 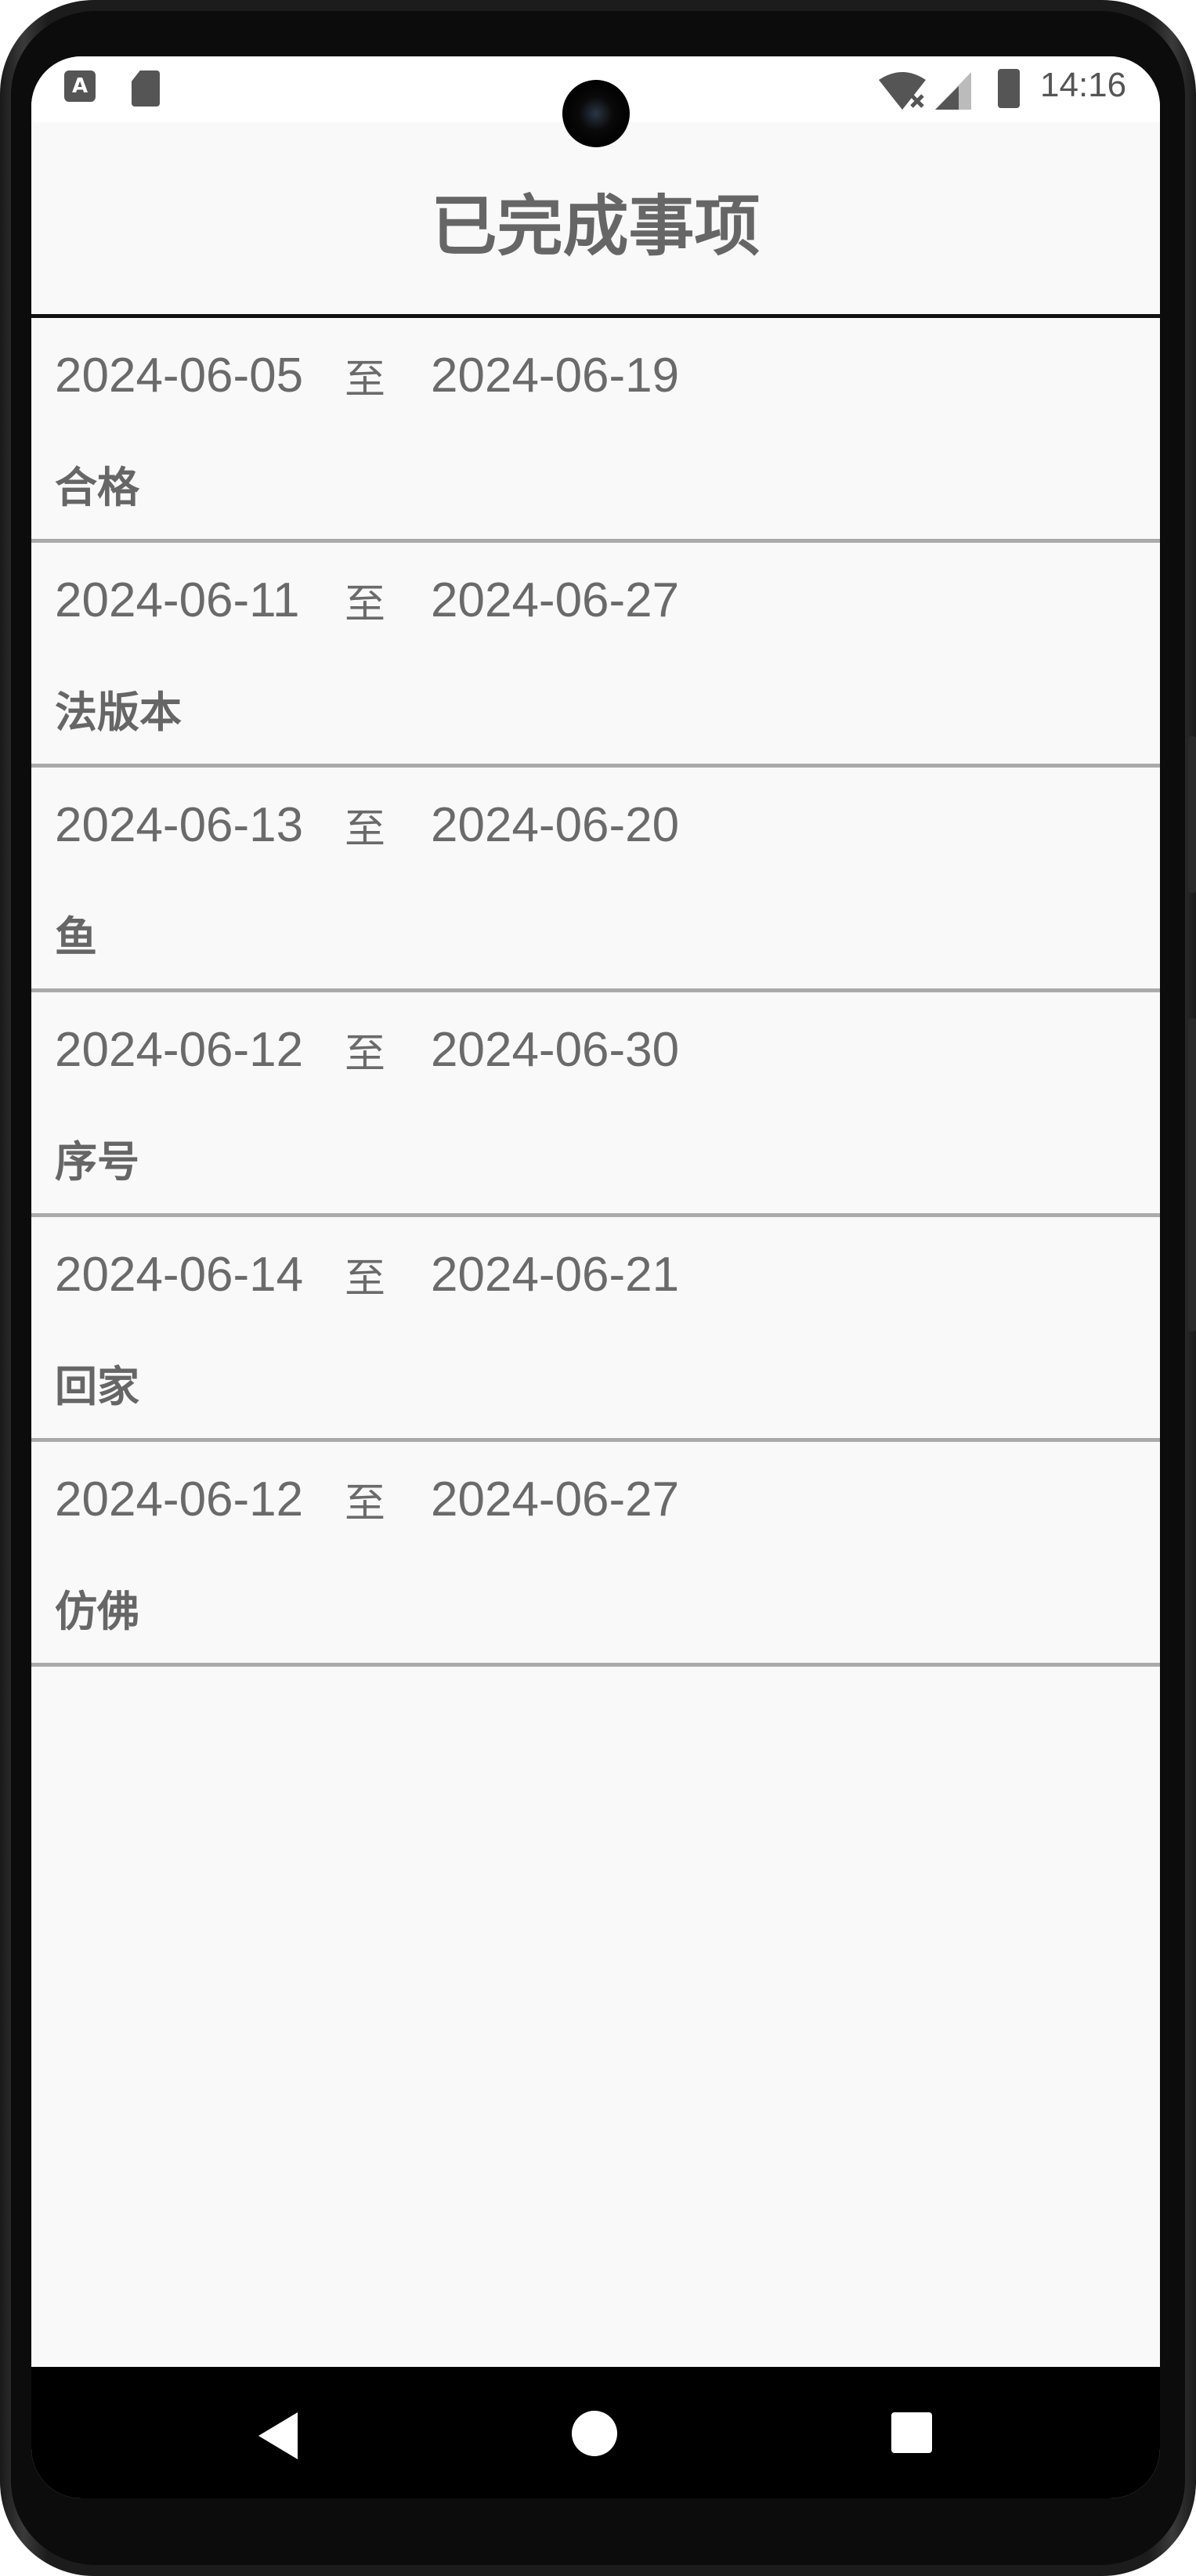 What do you see at coordinates (1192, 1174) in the screenshot?
I see `volume-button` at bounding box center [1192, 1174].